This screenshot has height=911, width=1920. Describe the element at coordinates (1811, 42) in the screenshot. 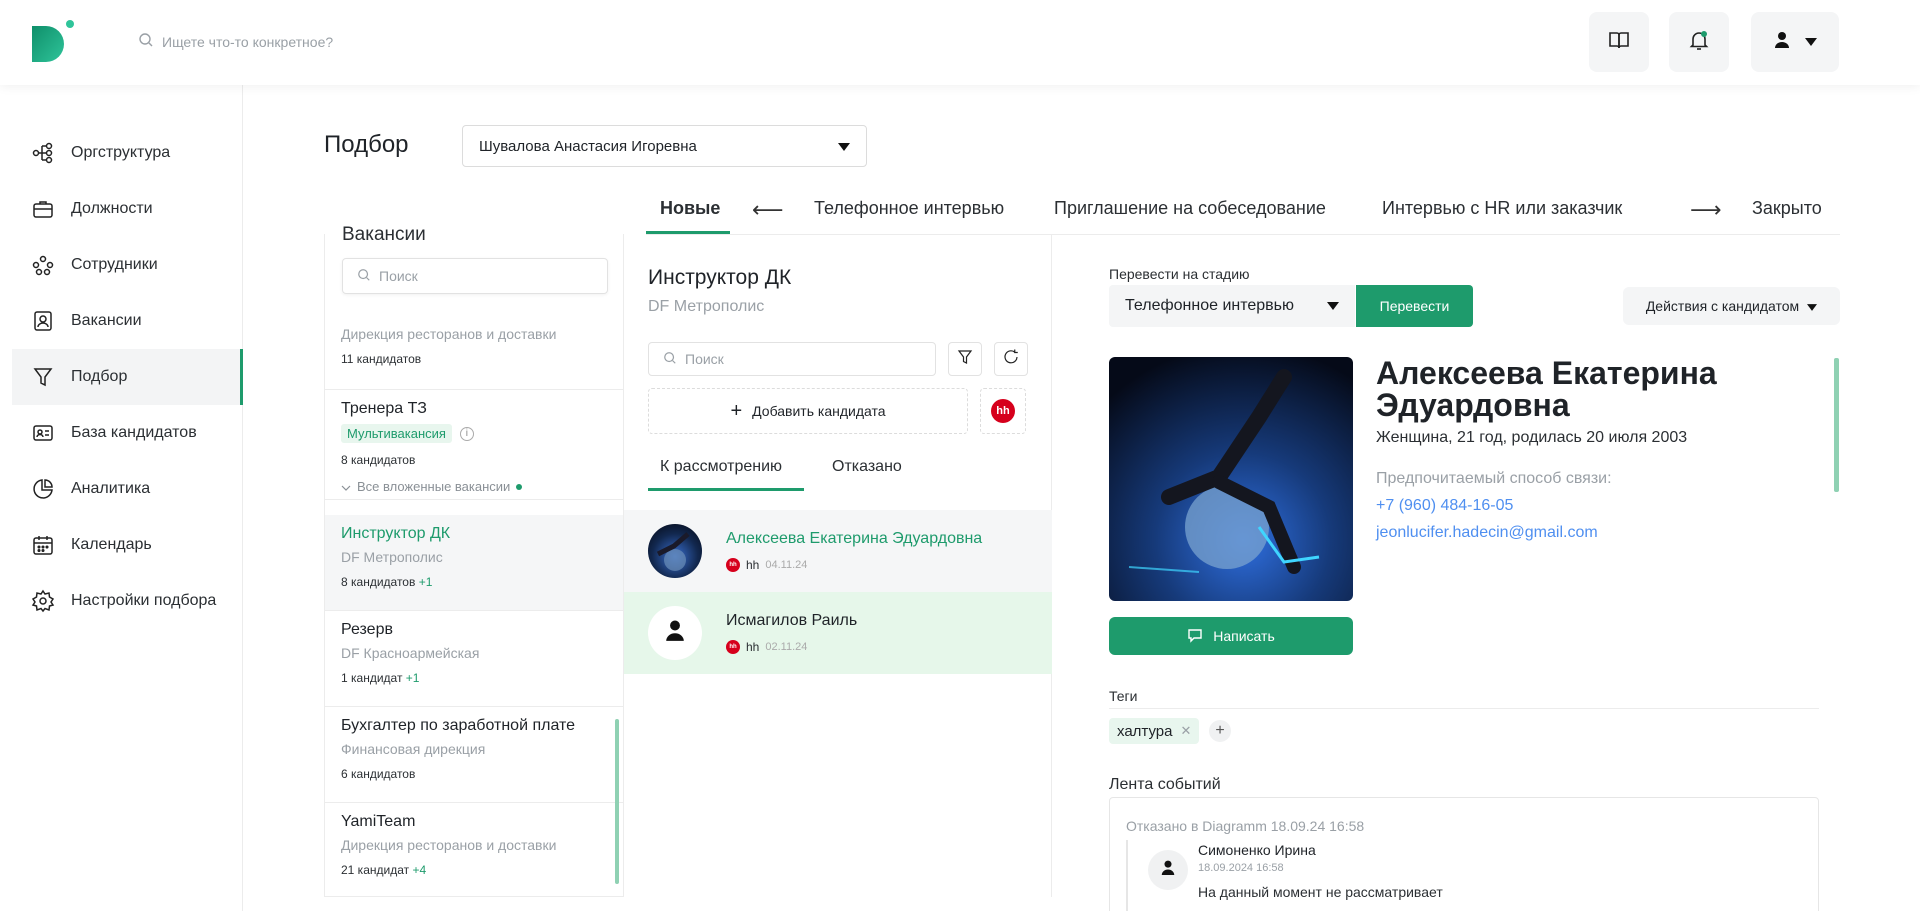

I see `chevron-down-icon` at that location.